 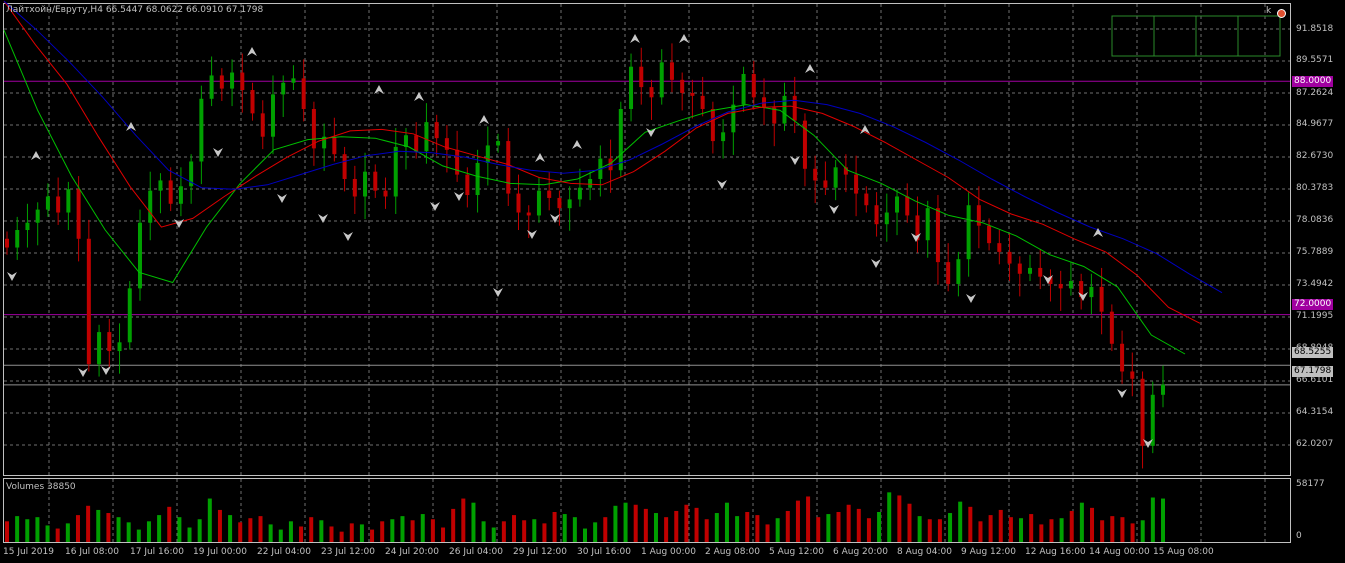 What do you see at coordinates (1313, 371) in the screenshot?
I see `bid-price-label: 67.1798` at bounding box center [1313, 371].